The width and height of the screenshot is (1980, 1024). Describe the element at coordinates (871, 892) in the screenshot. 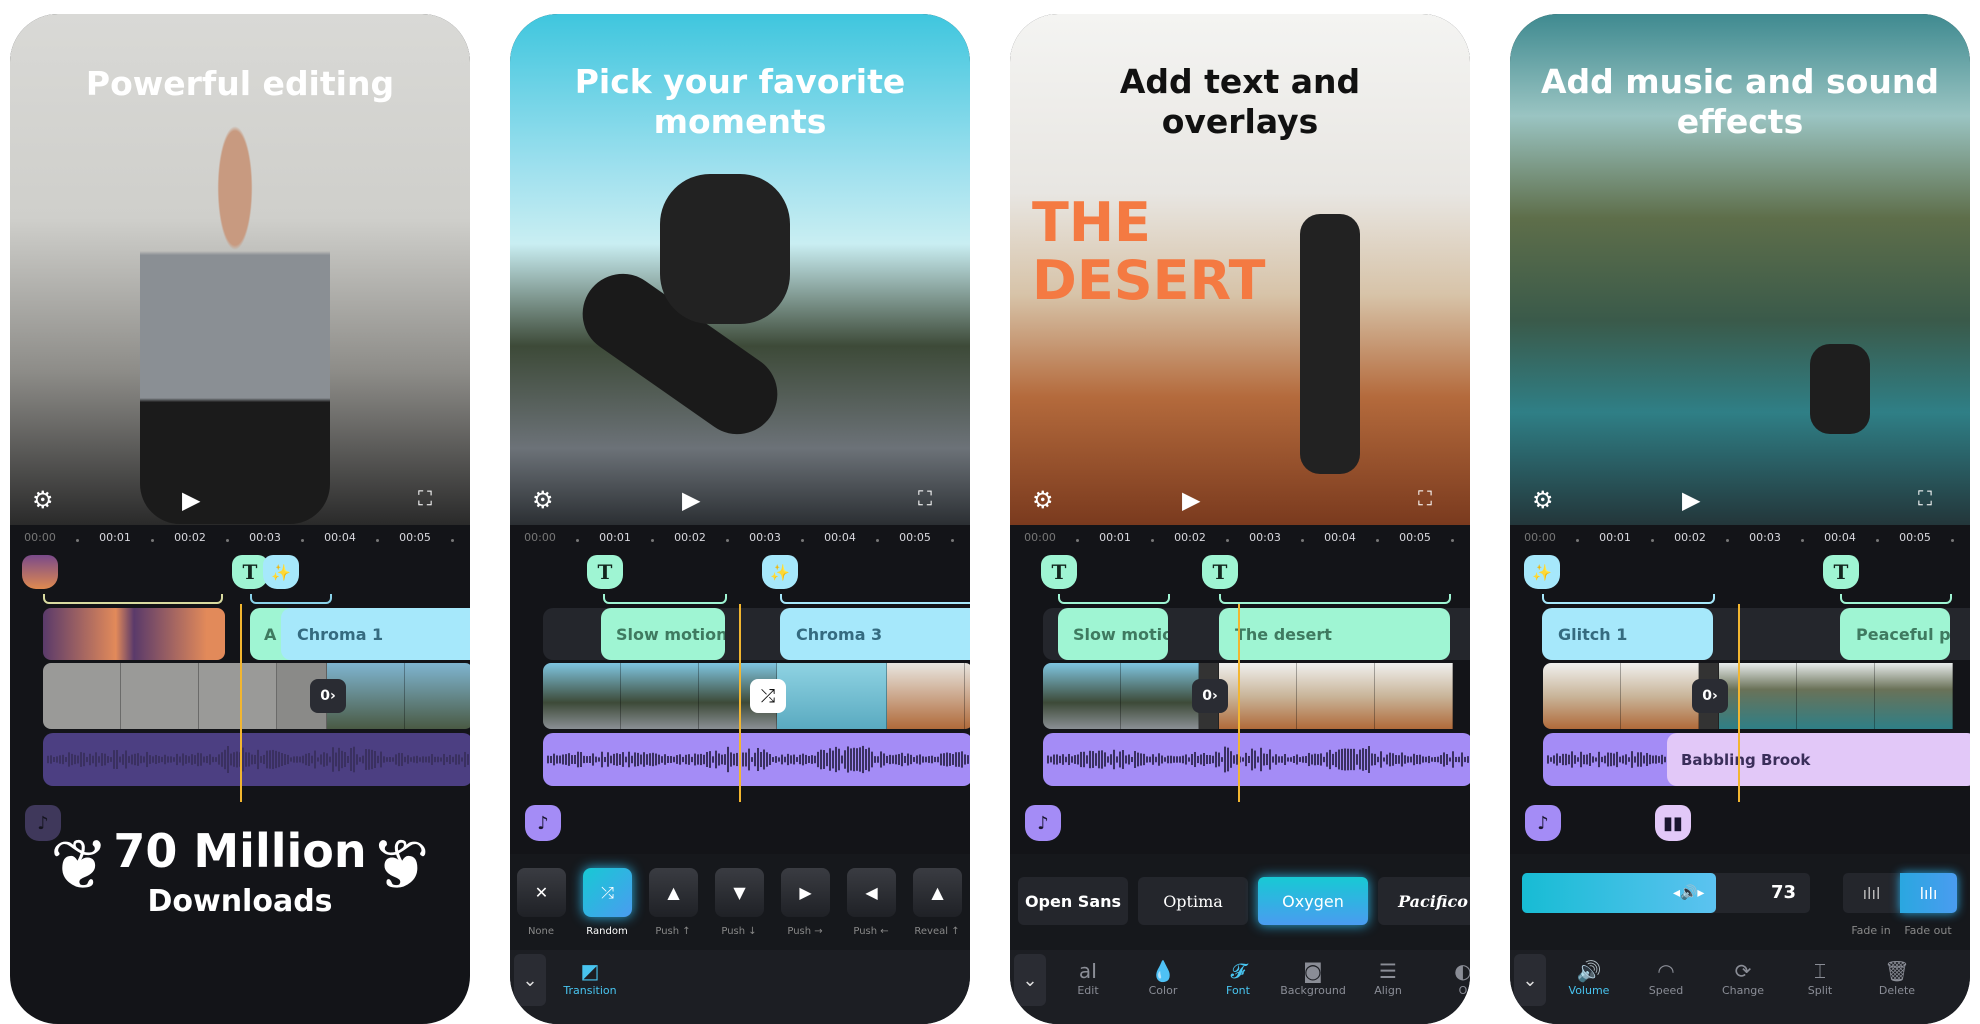

I see `transition-option-push: ◀` at that location.